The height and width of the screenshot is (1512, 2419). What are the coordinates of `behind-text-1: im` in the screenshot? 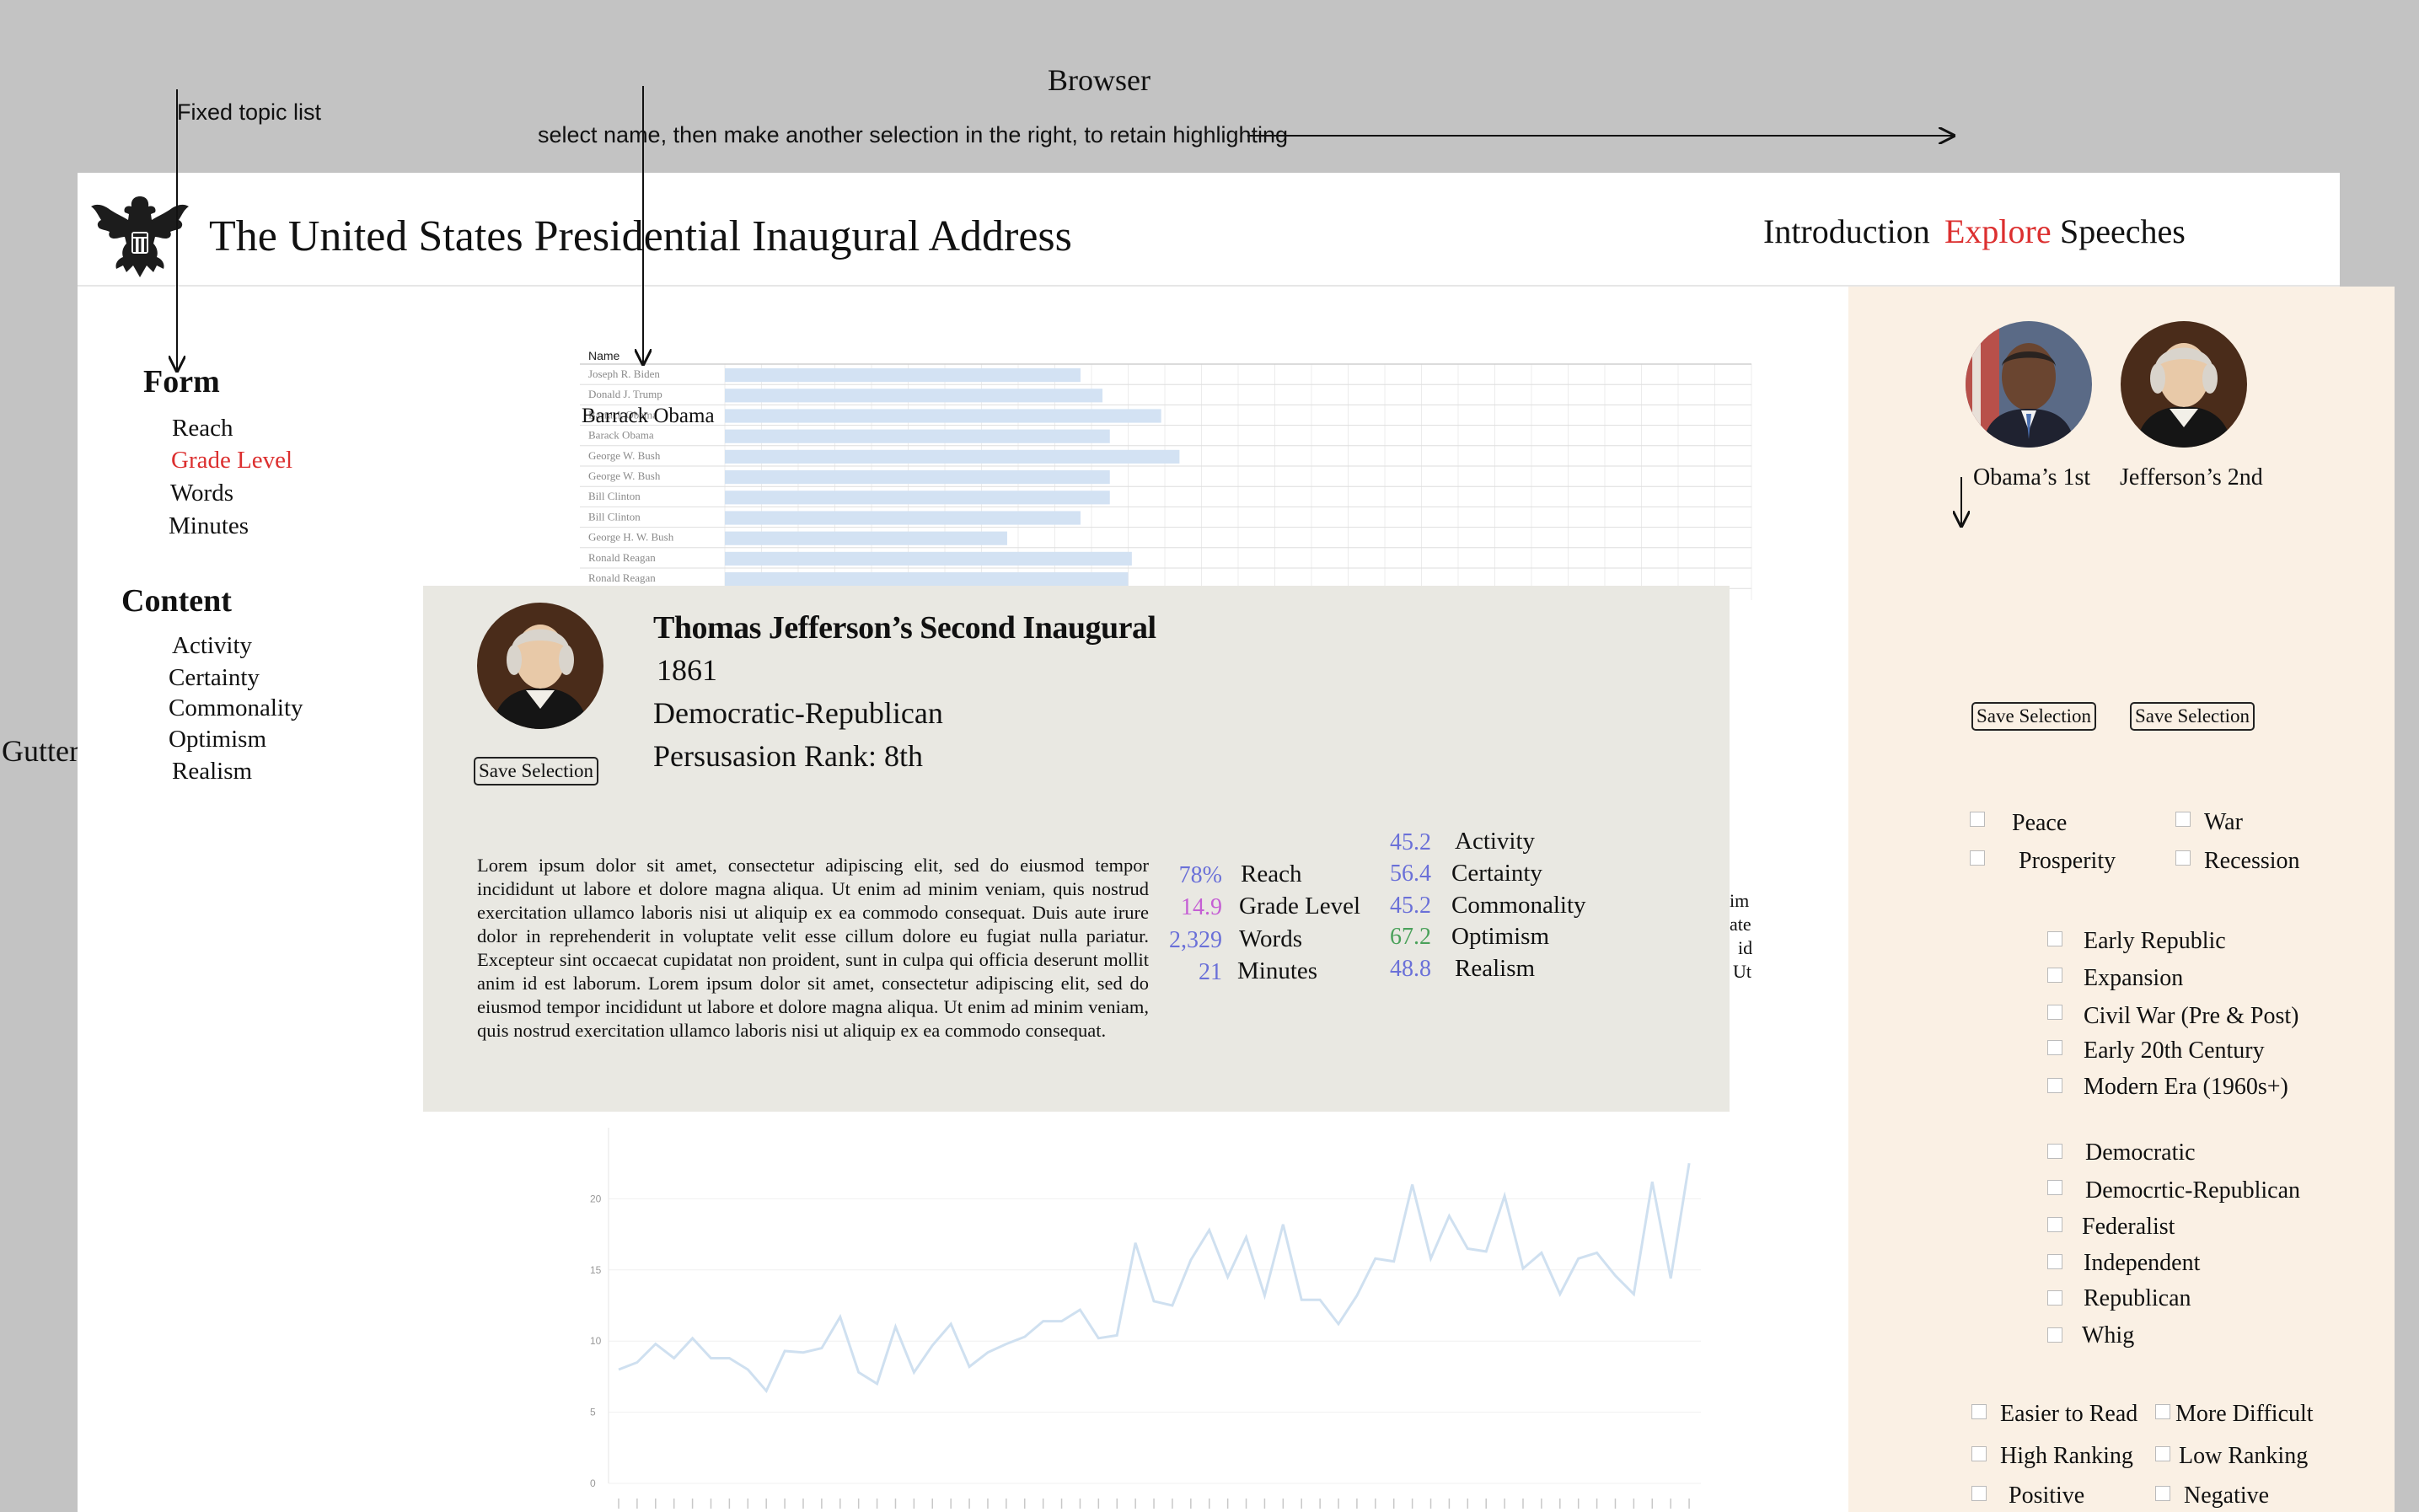 It's located at (1740, 900).